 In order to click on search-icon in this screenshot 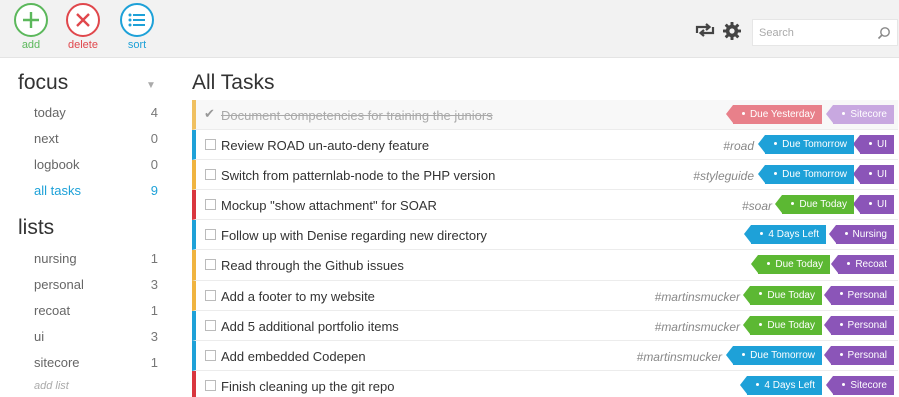, I will do `click(884, 35)`.